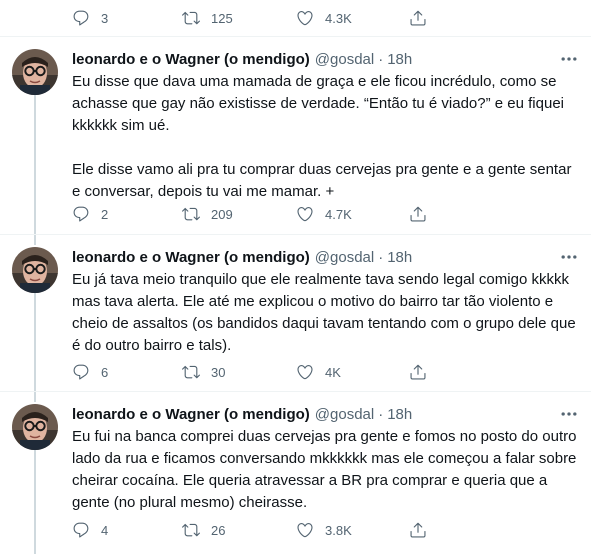 The image size is (591, 554). Describe the element at coordinates (203, 372) in the screenshot. I see `retweet-button: 30` at that location.